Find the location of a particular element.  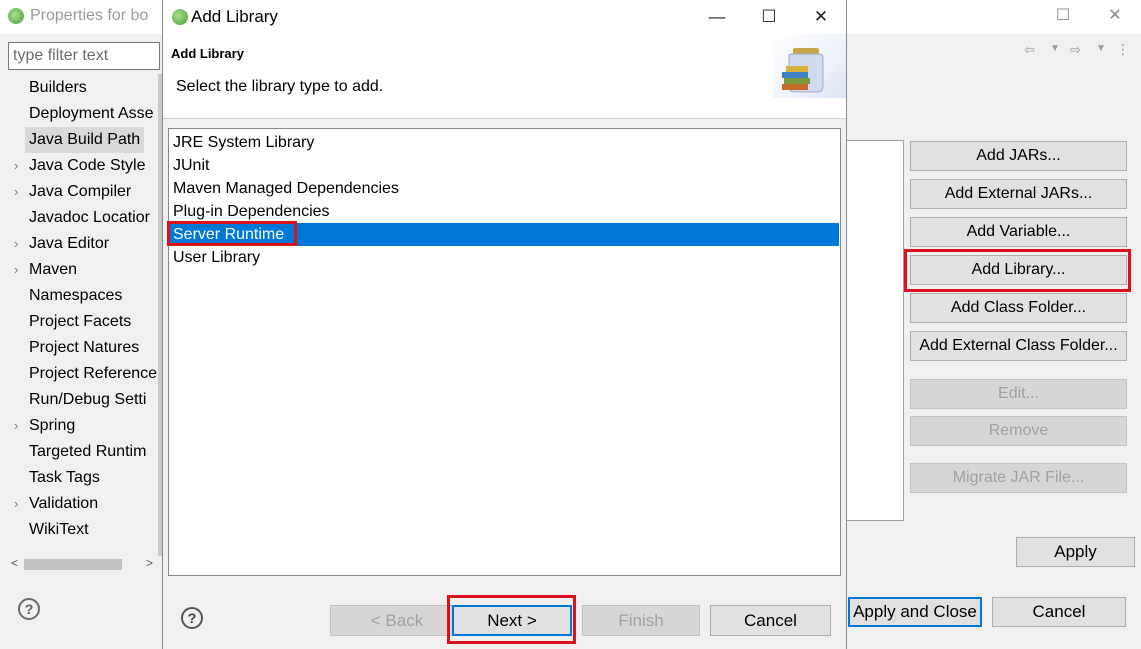

tree-item: Project Natures is located at coordinates (80, 348).